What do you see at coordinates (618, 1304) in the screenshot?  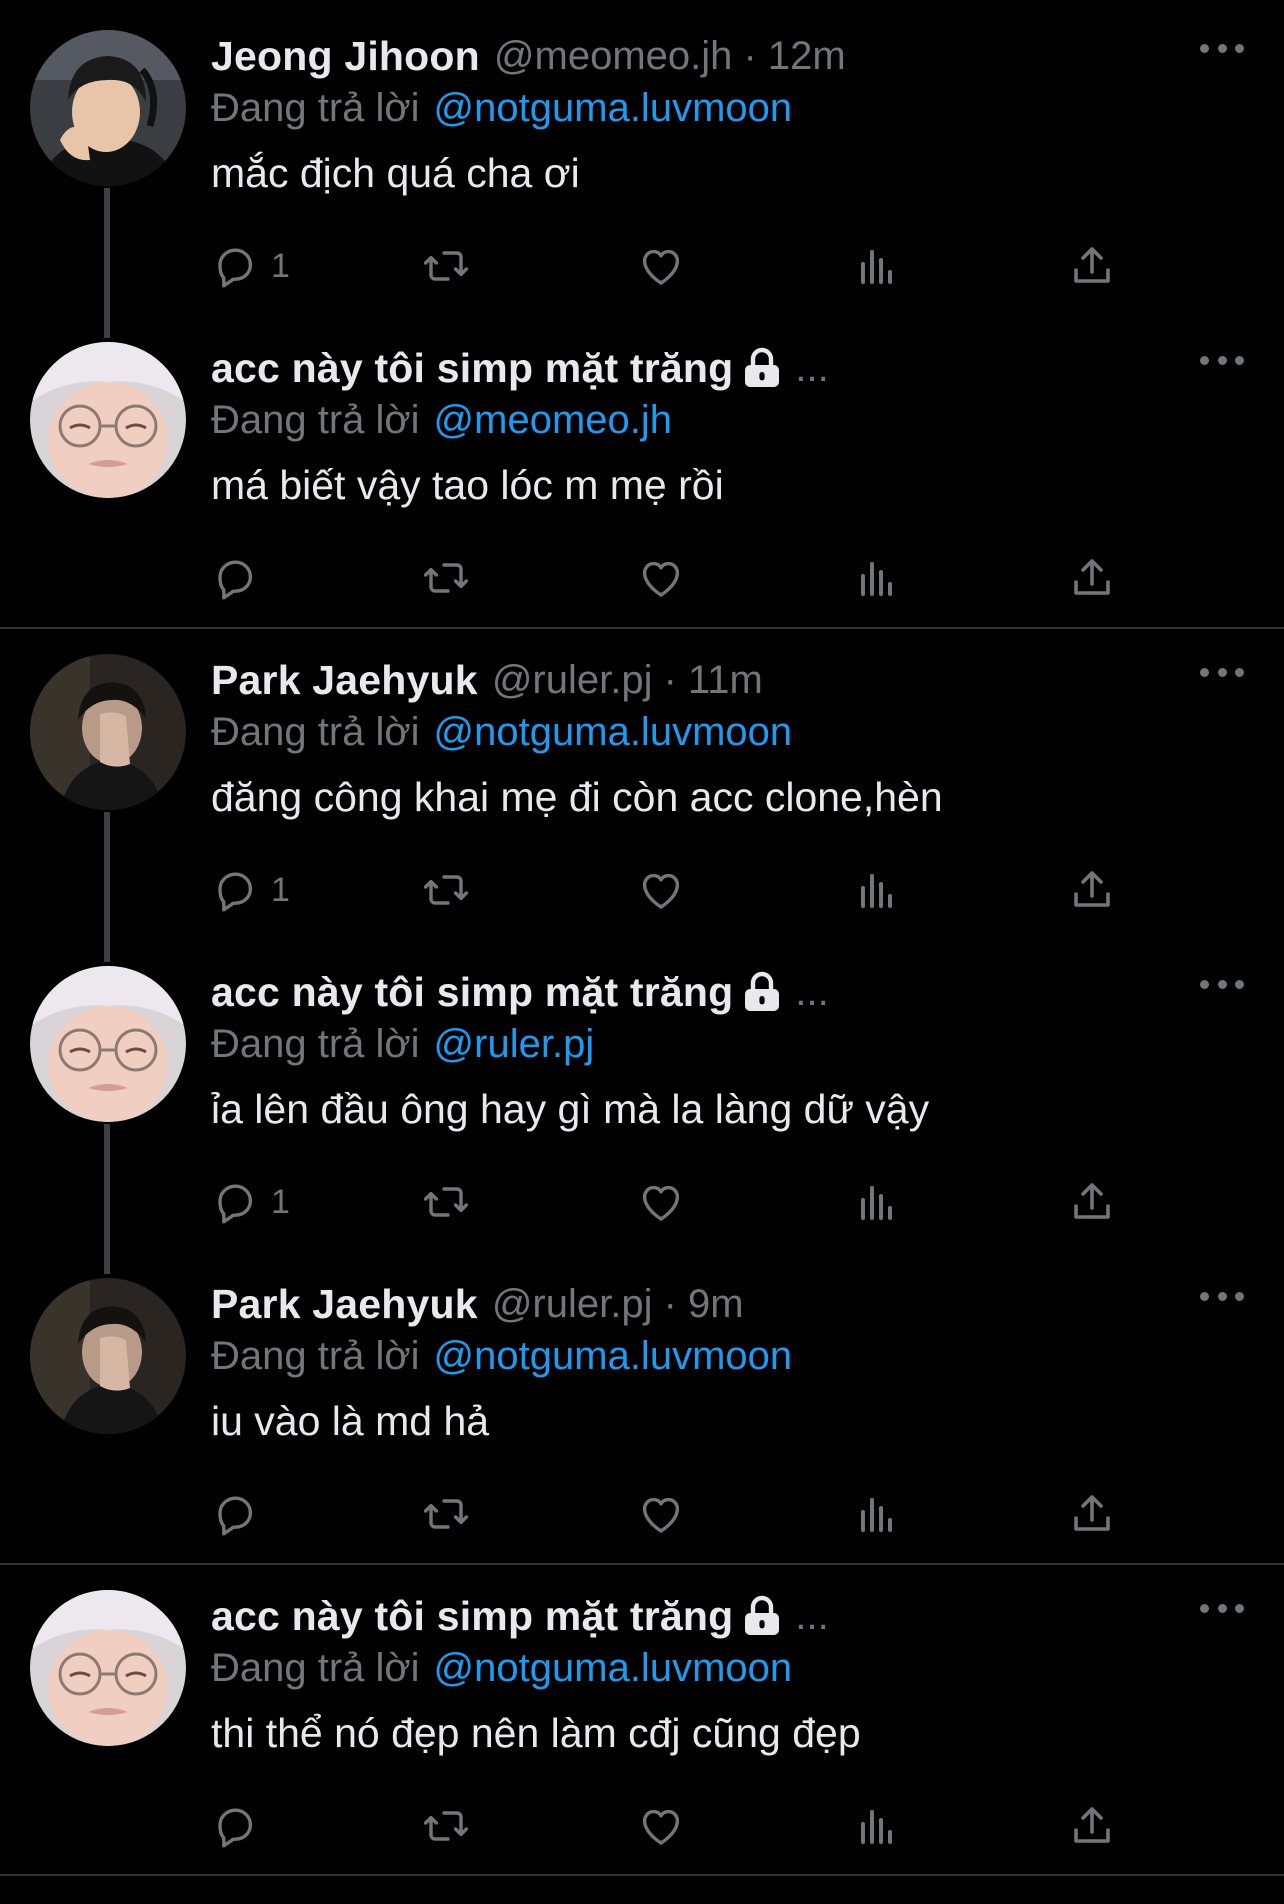 I see `handle-time: @ruler.pj · 9m` at bounding box center [618, 1304].